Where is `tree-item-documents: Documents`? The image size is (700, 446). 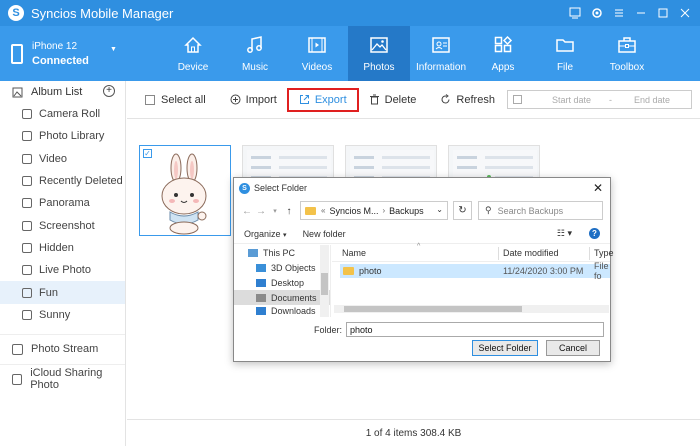 tree-item-documents: Documents is located at coordinates (282, 297).